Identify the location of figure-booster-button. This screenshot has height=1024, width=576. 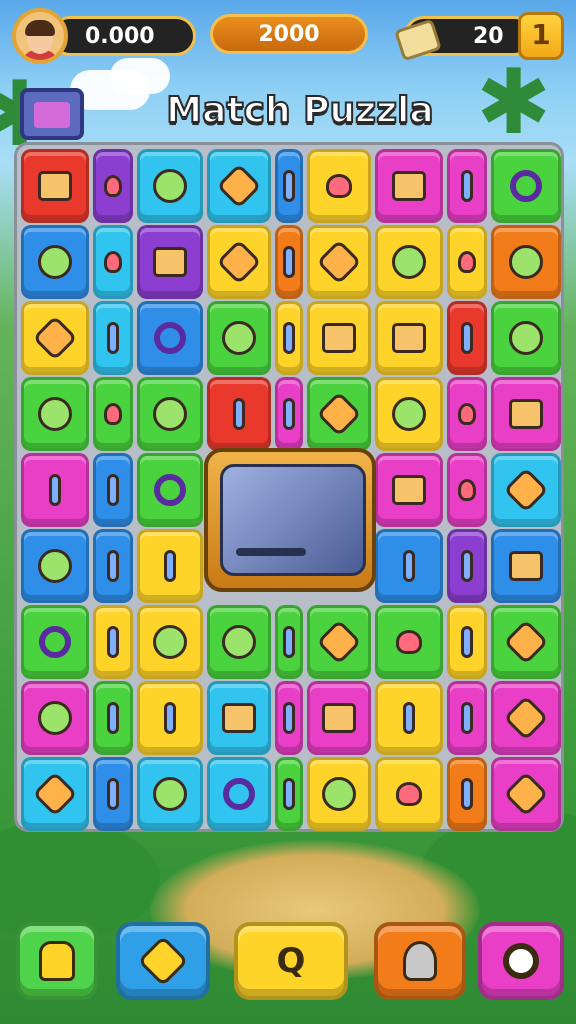
(420, 961).